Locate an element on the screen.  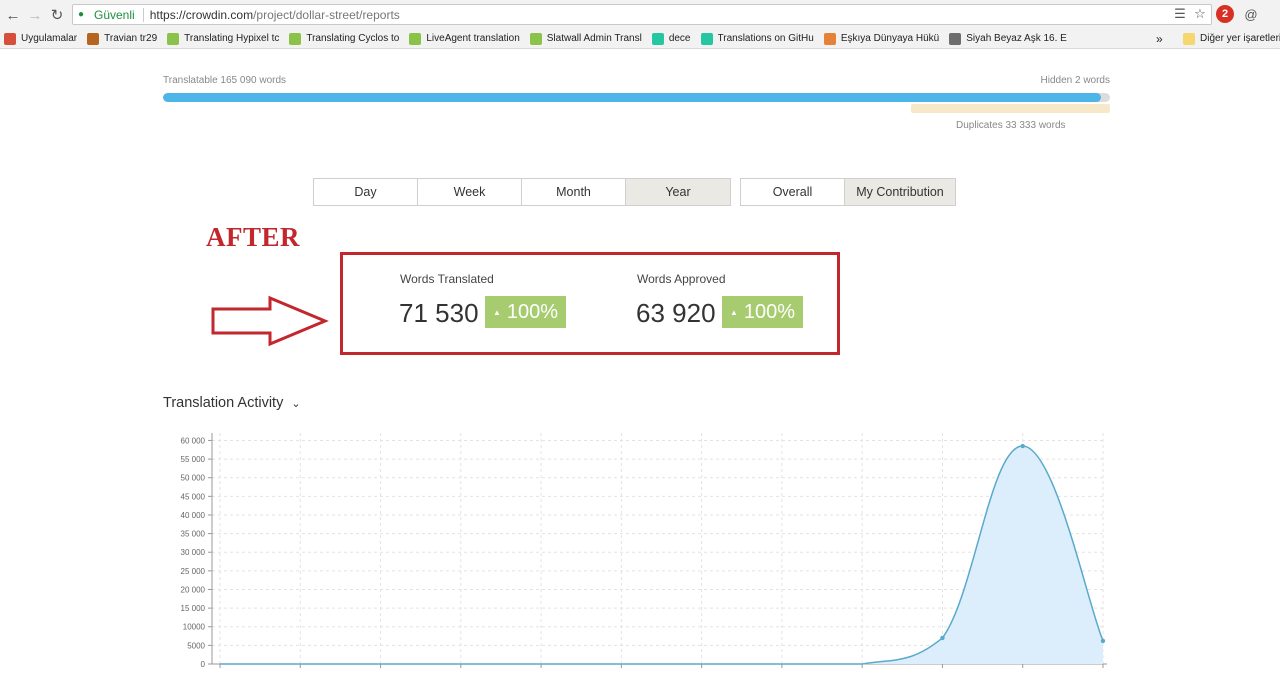
chart-y-tick-label: 10000 is located at coordinates (194, 627).